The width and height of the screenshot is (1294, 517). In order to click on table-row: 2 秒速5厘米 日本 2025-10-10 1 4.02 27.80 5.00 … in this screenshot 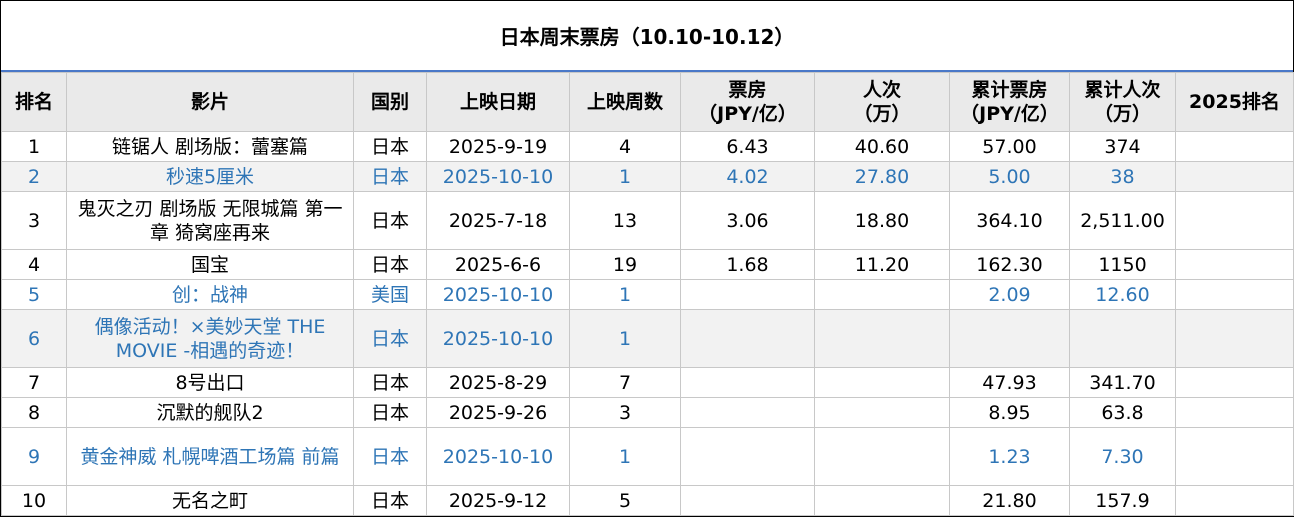, I will do `click(647, 176)`.